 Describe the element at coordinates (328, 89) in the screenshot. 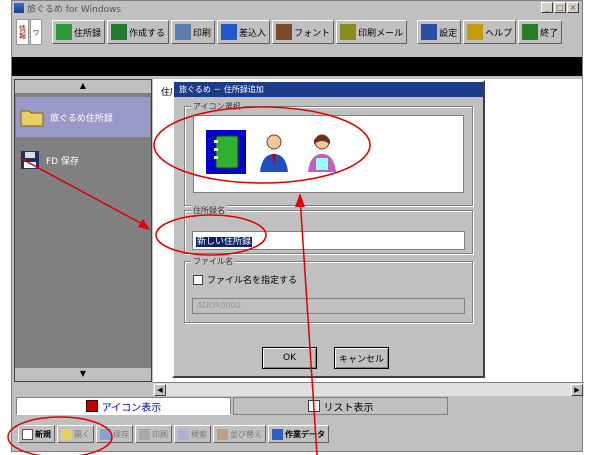

I see `dialog-title: 旅ぐるめ － 住所録追加` at that location.